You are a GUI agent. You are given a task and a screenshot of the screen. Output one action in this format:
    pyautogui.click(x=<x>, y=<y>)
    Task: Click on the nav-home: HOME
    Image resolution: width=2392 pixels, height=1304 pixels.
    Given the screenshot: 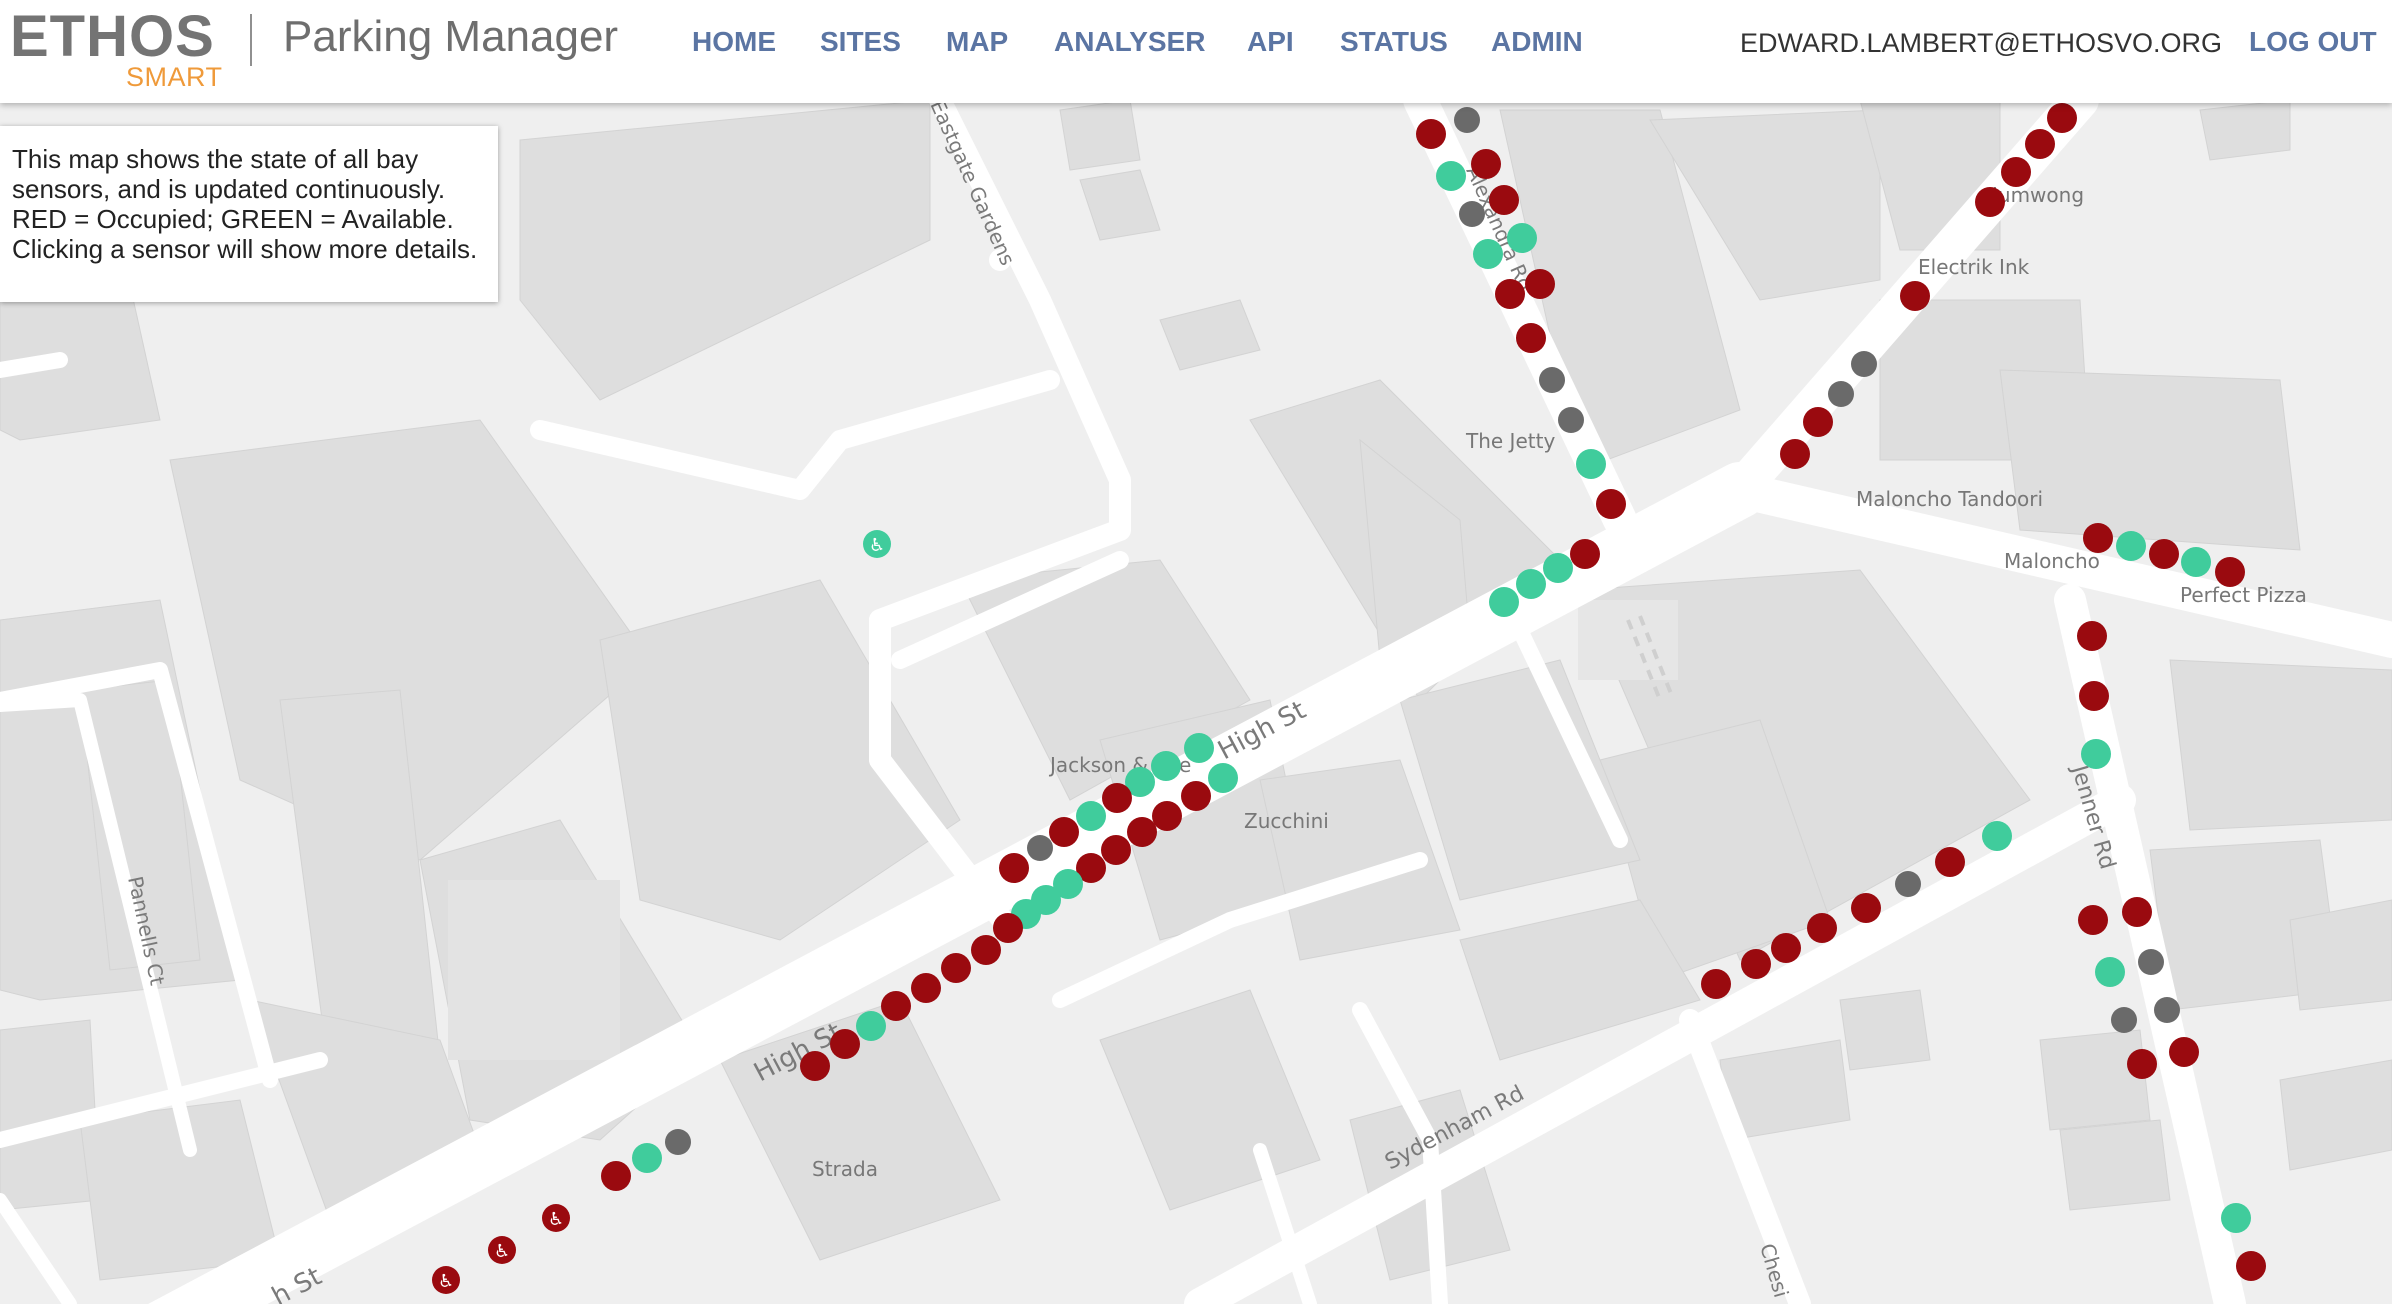 What is the action you would take?
    pyautogui.click(x=734, y=42)
    